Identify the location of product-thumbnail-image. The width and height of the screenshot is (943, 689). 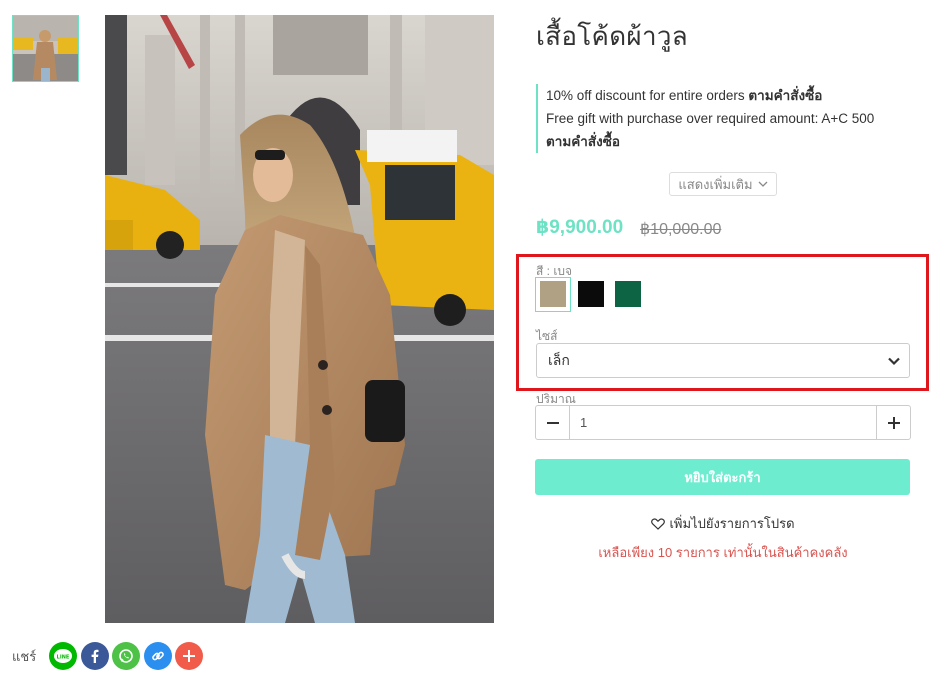
(45, 48).